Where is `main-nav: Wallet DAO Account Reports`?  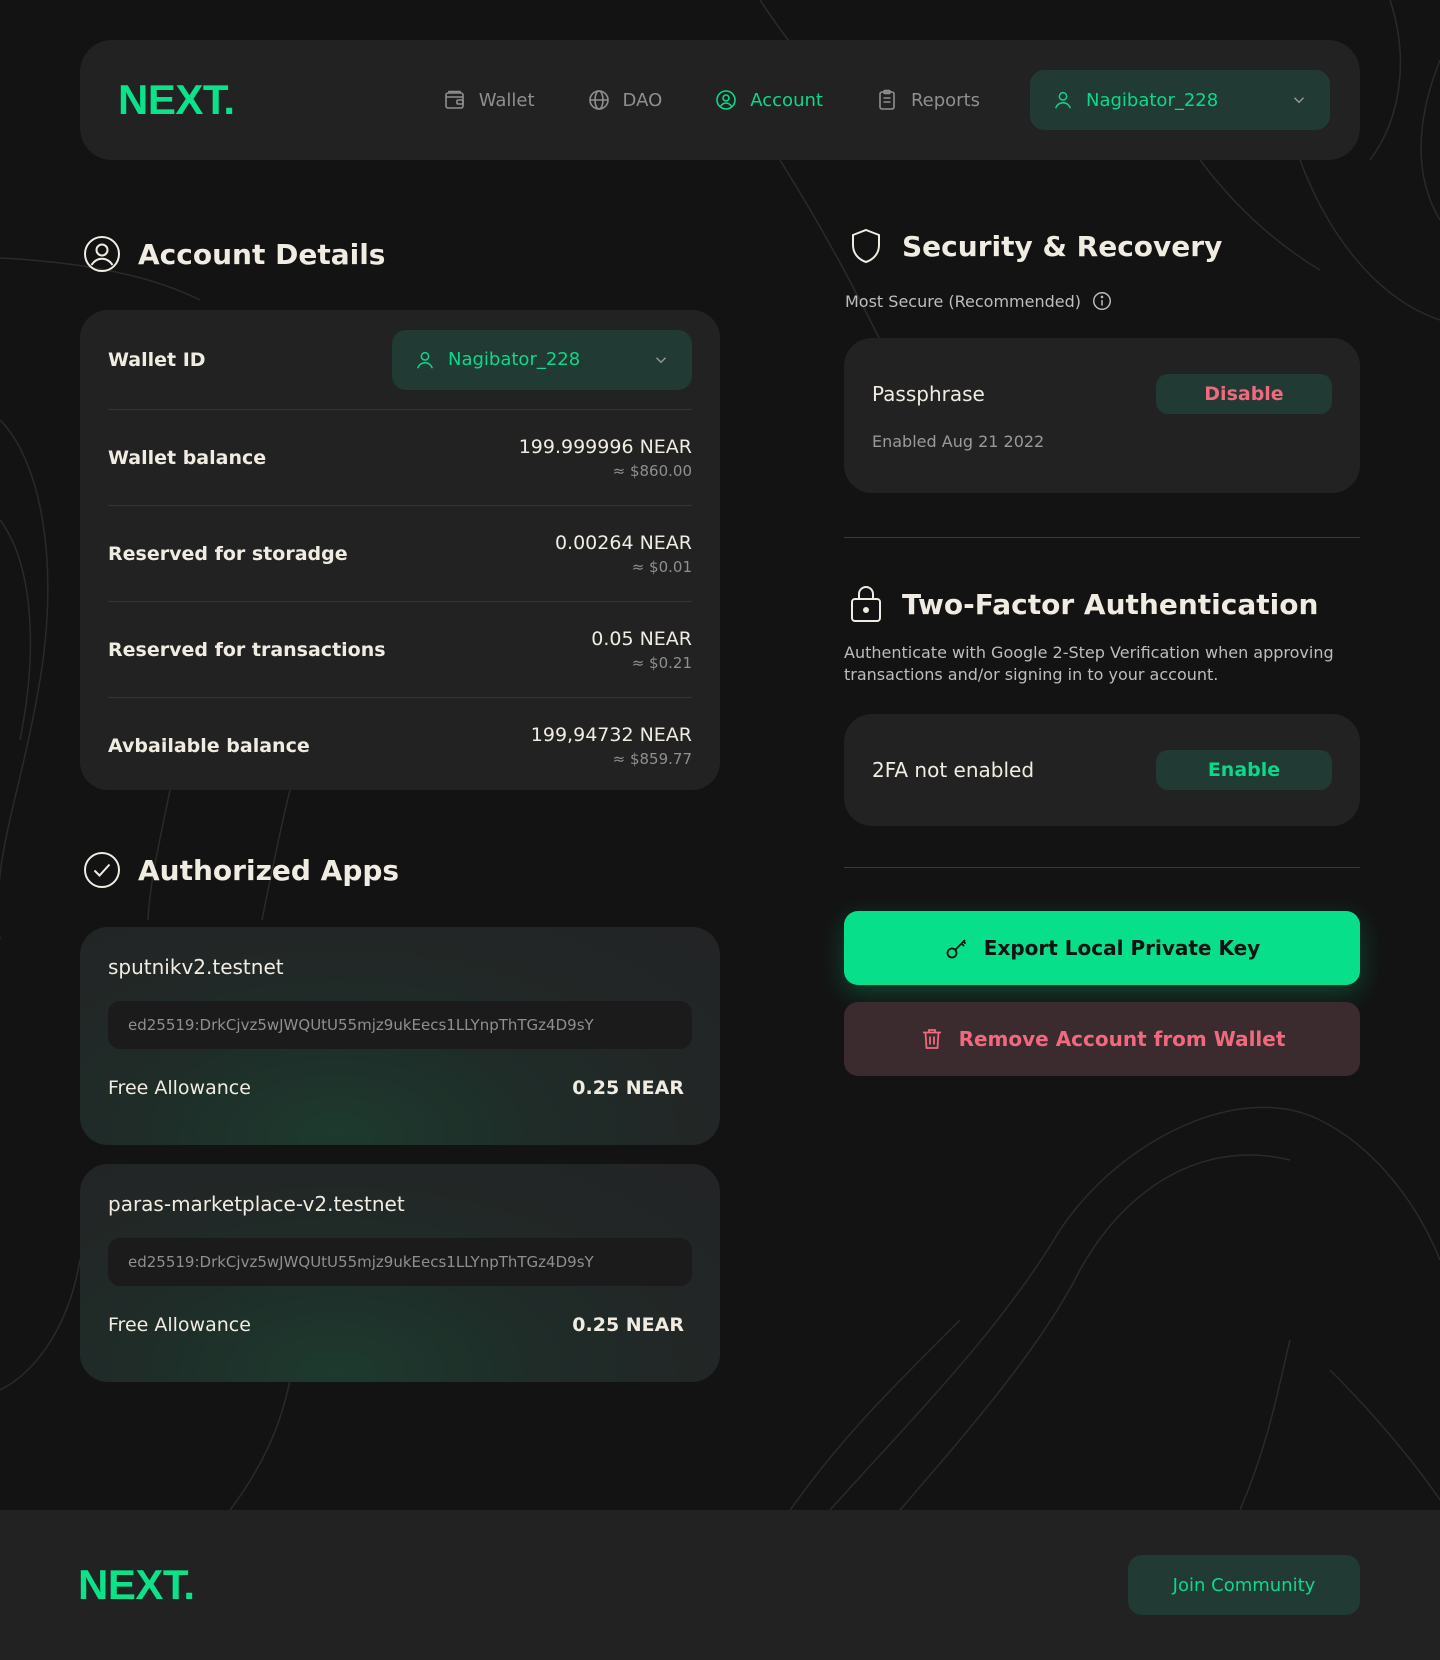 main-nav: Wallet DAO Account Reports is located at coordinates (711, 100).